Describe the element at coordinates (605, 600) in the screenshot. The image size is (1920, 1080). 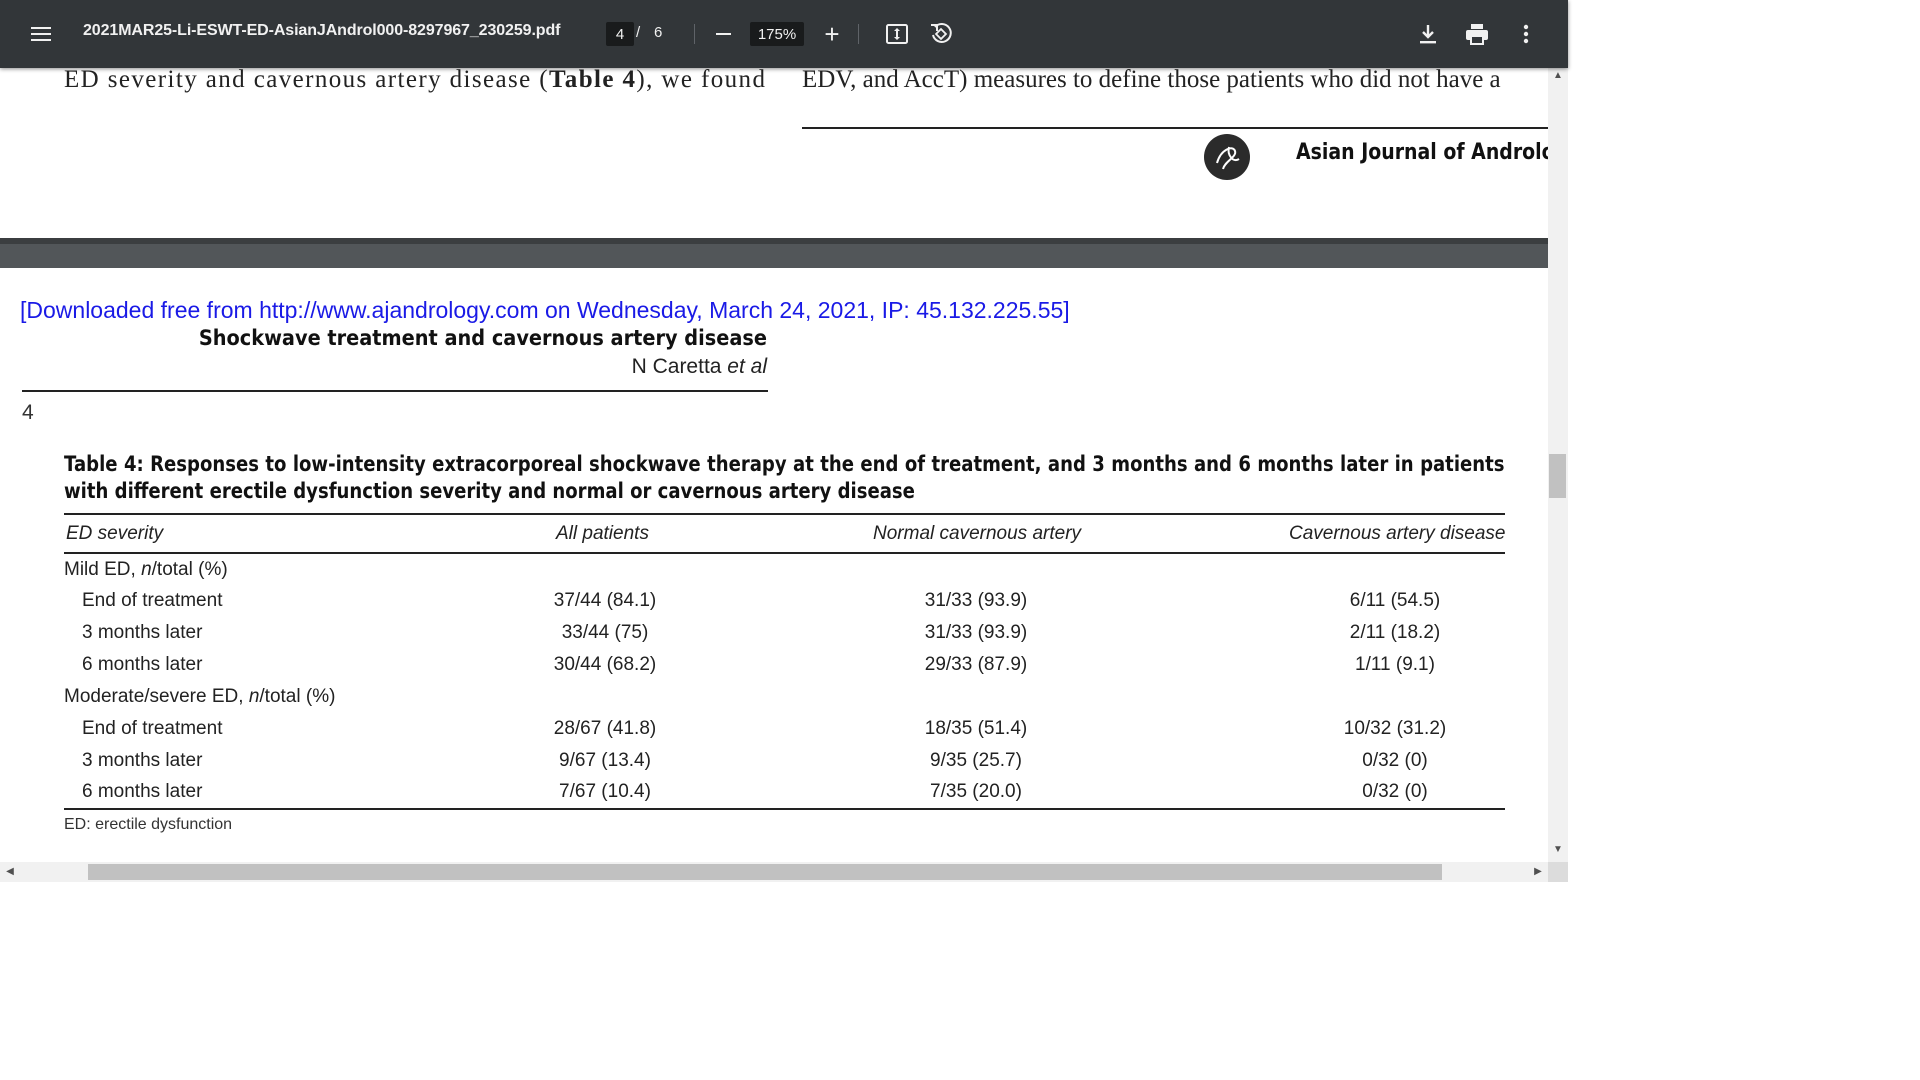
I see `table-cell: 37/44 (84.1)` at that location.